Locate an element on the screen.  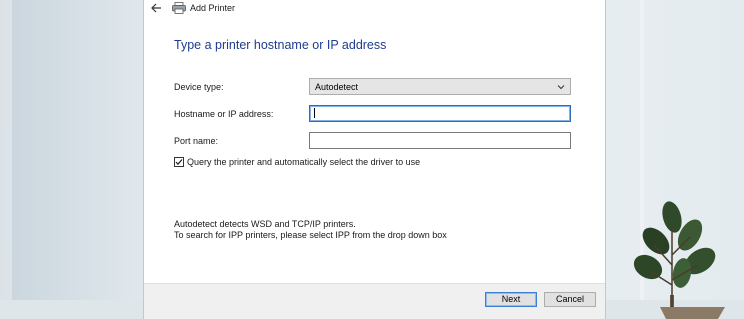
plant-image is located at coordinates (679, 260).